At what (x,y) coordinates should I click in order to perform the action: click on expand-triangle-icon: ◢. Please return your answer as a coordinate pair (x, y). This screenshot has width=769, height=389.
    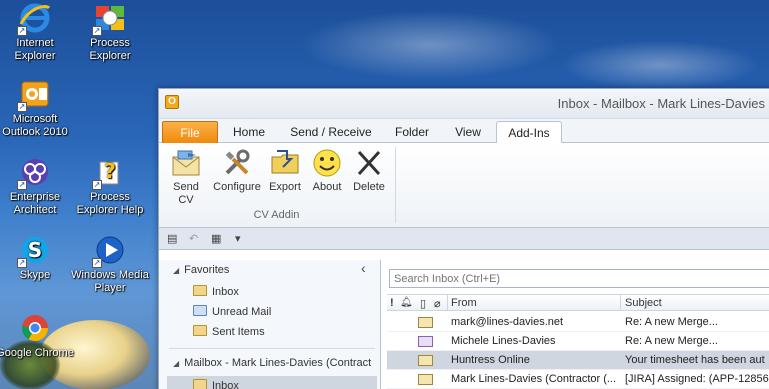
    Looking at the image, I should click on (176, 270).